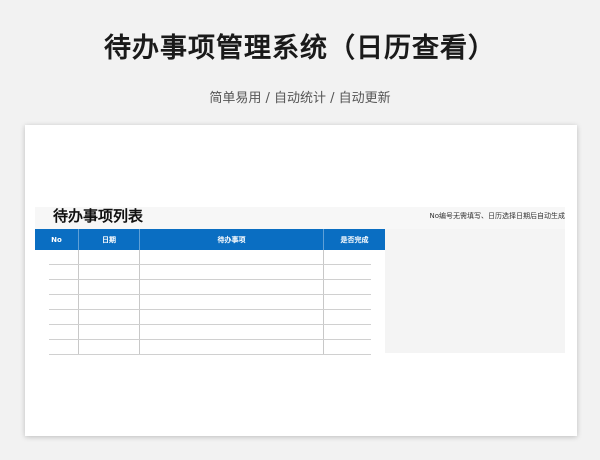 The image size is (600, 460). I want to click on calendar-side-panel, so click(475, 291).